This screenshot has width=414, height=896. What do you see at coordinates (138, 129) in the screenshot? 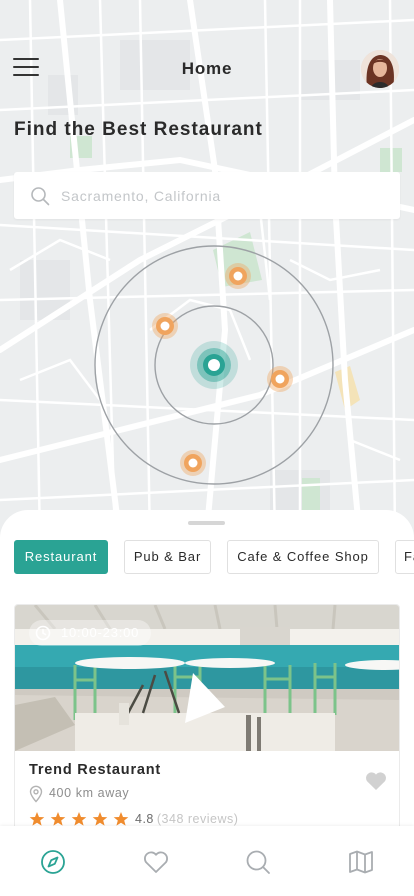
I see `headline: Find the Best Restaurant` at bounding box center [138, 129].